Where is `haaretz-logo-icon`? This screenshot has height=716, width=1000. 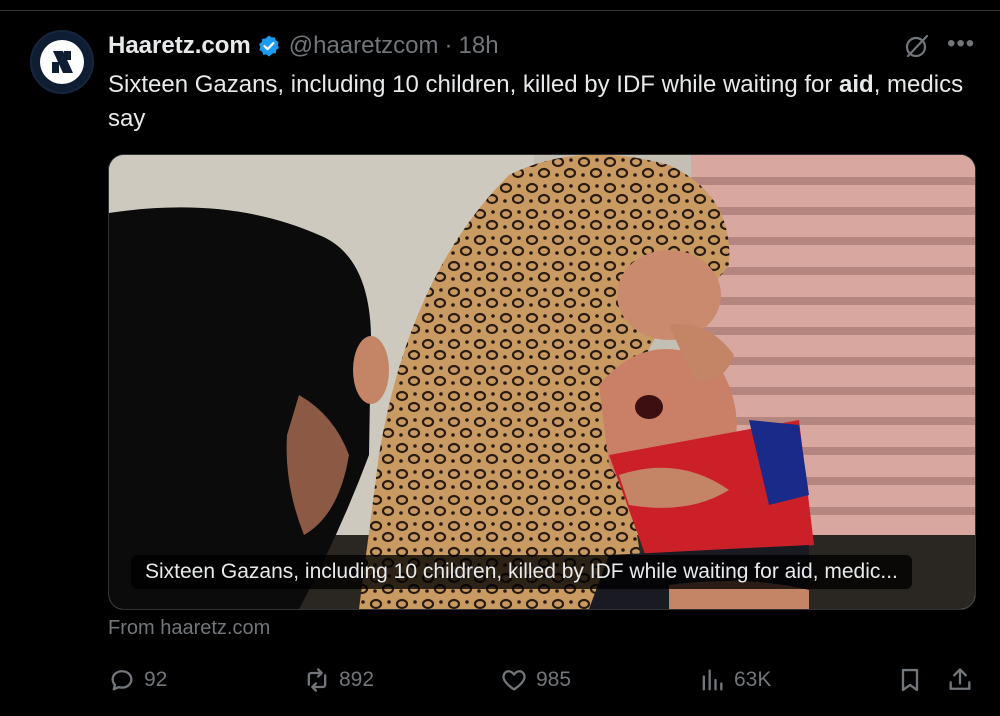
haaretz-logo-icon is located at coordinates (62, 62).